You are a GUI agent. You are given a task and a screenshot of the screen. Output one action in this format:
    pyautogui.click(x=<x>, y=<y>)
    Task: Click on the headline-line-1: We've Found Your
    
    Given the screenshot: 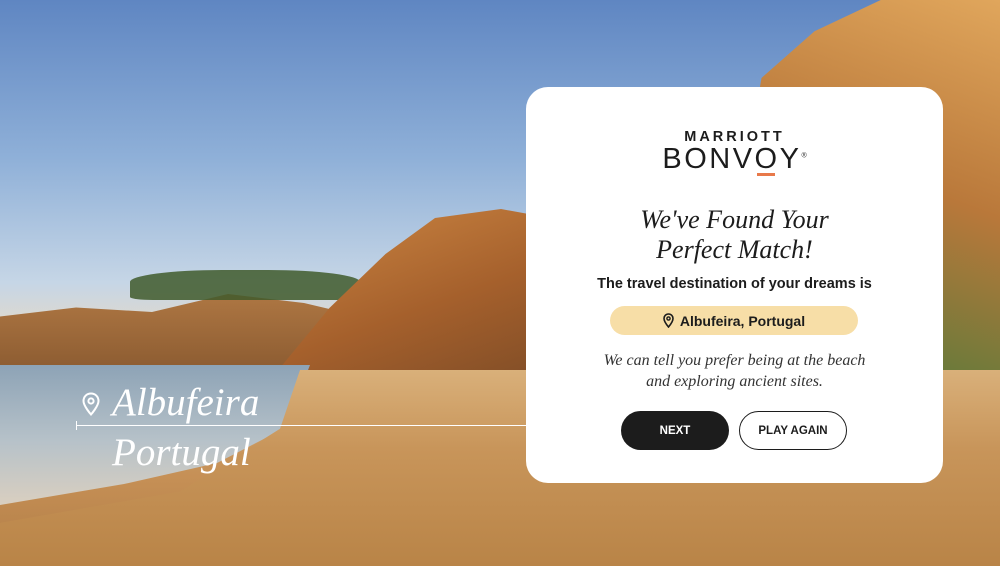 What is the action you would take?
    pyautogui.click(x=734, y=219)
    